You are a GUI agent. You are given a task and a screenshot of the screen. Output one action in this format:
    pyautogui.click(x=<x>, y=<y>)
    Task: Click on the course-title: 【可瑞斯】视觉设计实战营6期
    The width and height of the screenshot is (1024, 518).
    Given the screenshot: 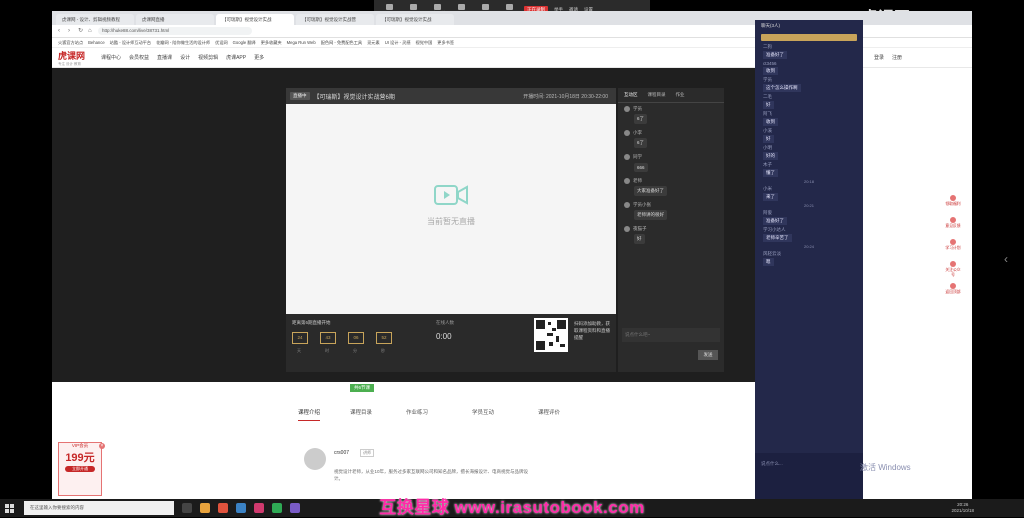 What is the action you would take?
    pyautogui.click(x=354, y=97)
    